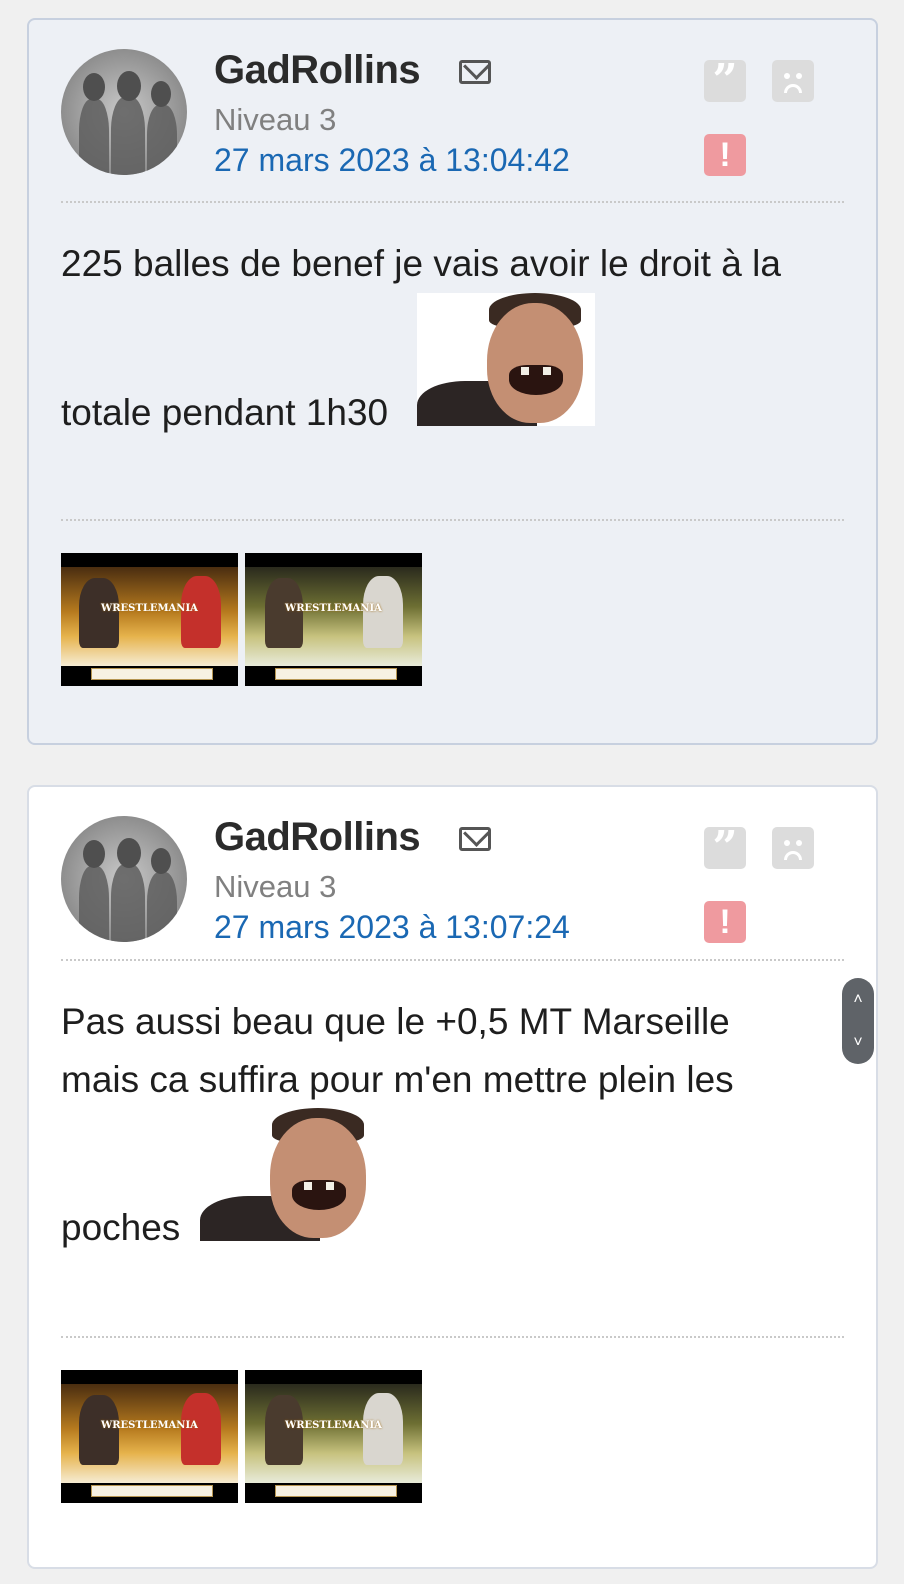 Image resolution: width=904 pixels, height=1584 pixels. I want to click on chevron-down-icon: ˅, so click(858, 1042).